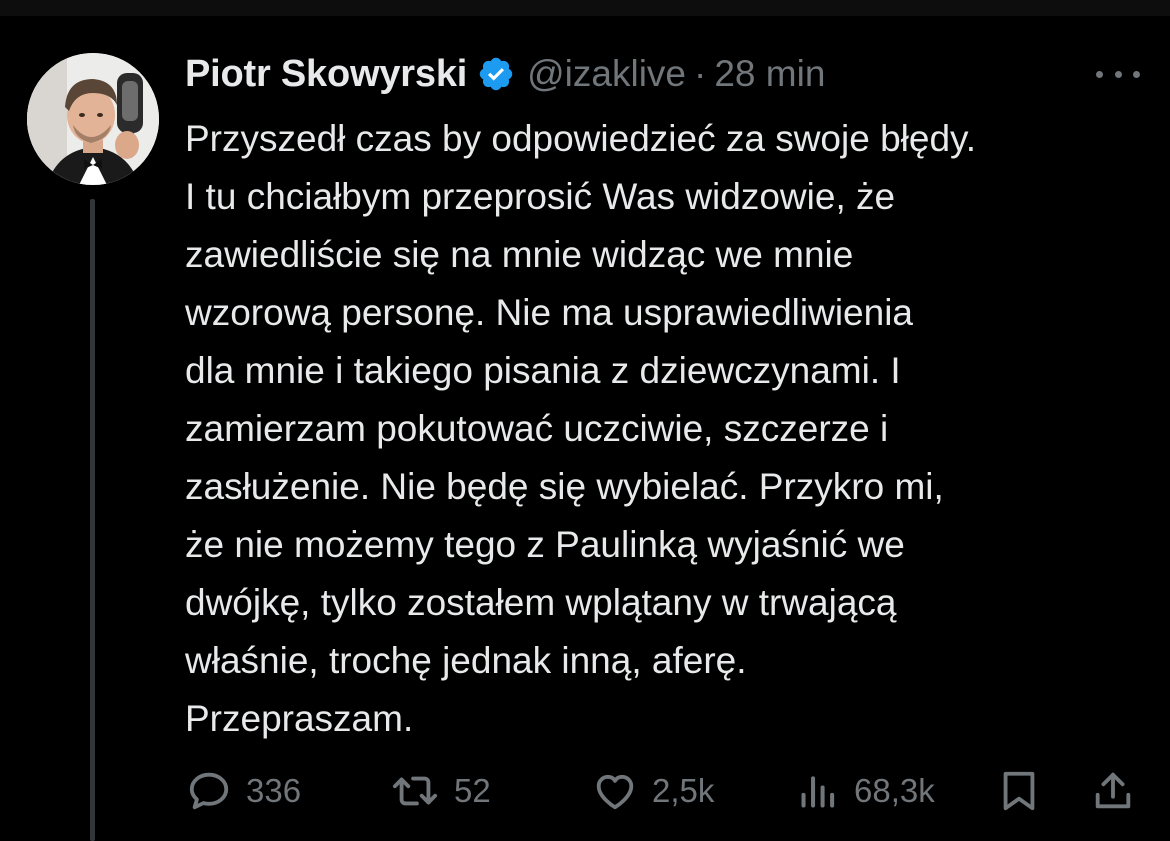 This screenshot has height=841, width=1170. I want to click on bookmark-icon, so click(1019, 791).